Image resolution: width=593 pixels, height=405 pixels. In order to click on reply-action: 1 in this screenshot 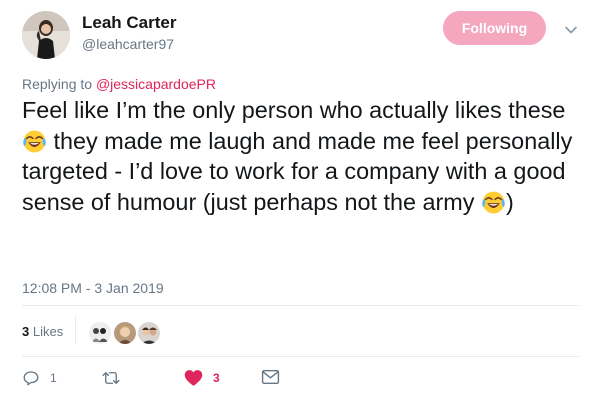, I will do `click(39, 378)`.